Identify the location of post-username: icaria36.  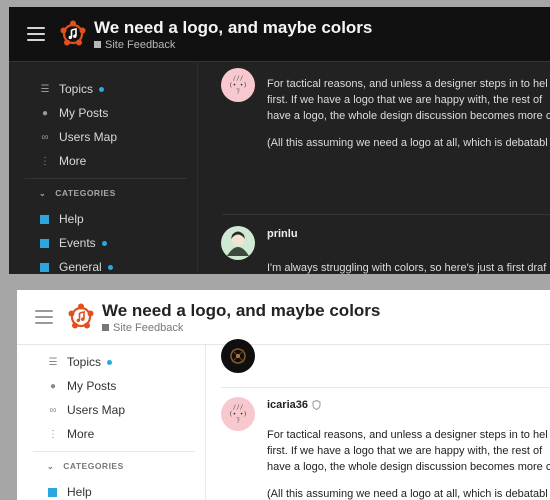
(287, 405).